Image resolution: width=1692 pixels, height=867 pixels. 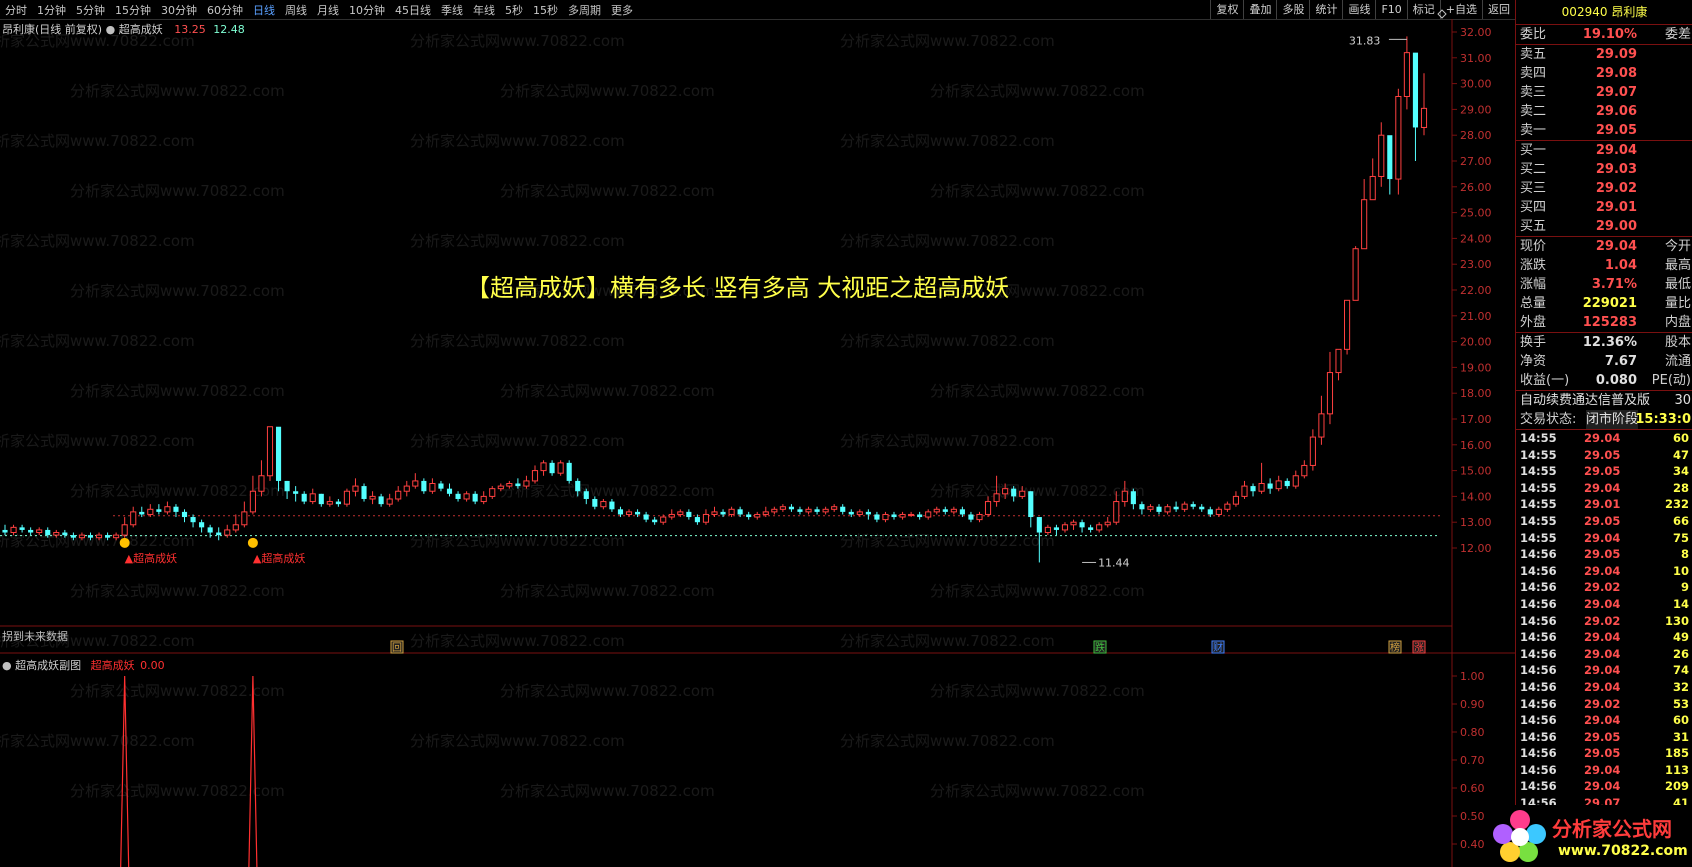 What do you see at coordinates (1419, 648) in the screenshot?
I see `event-marker-label: 涨` at bounding box center [1419, 648].